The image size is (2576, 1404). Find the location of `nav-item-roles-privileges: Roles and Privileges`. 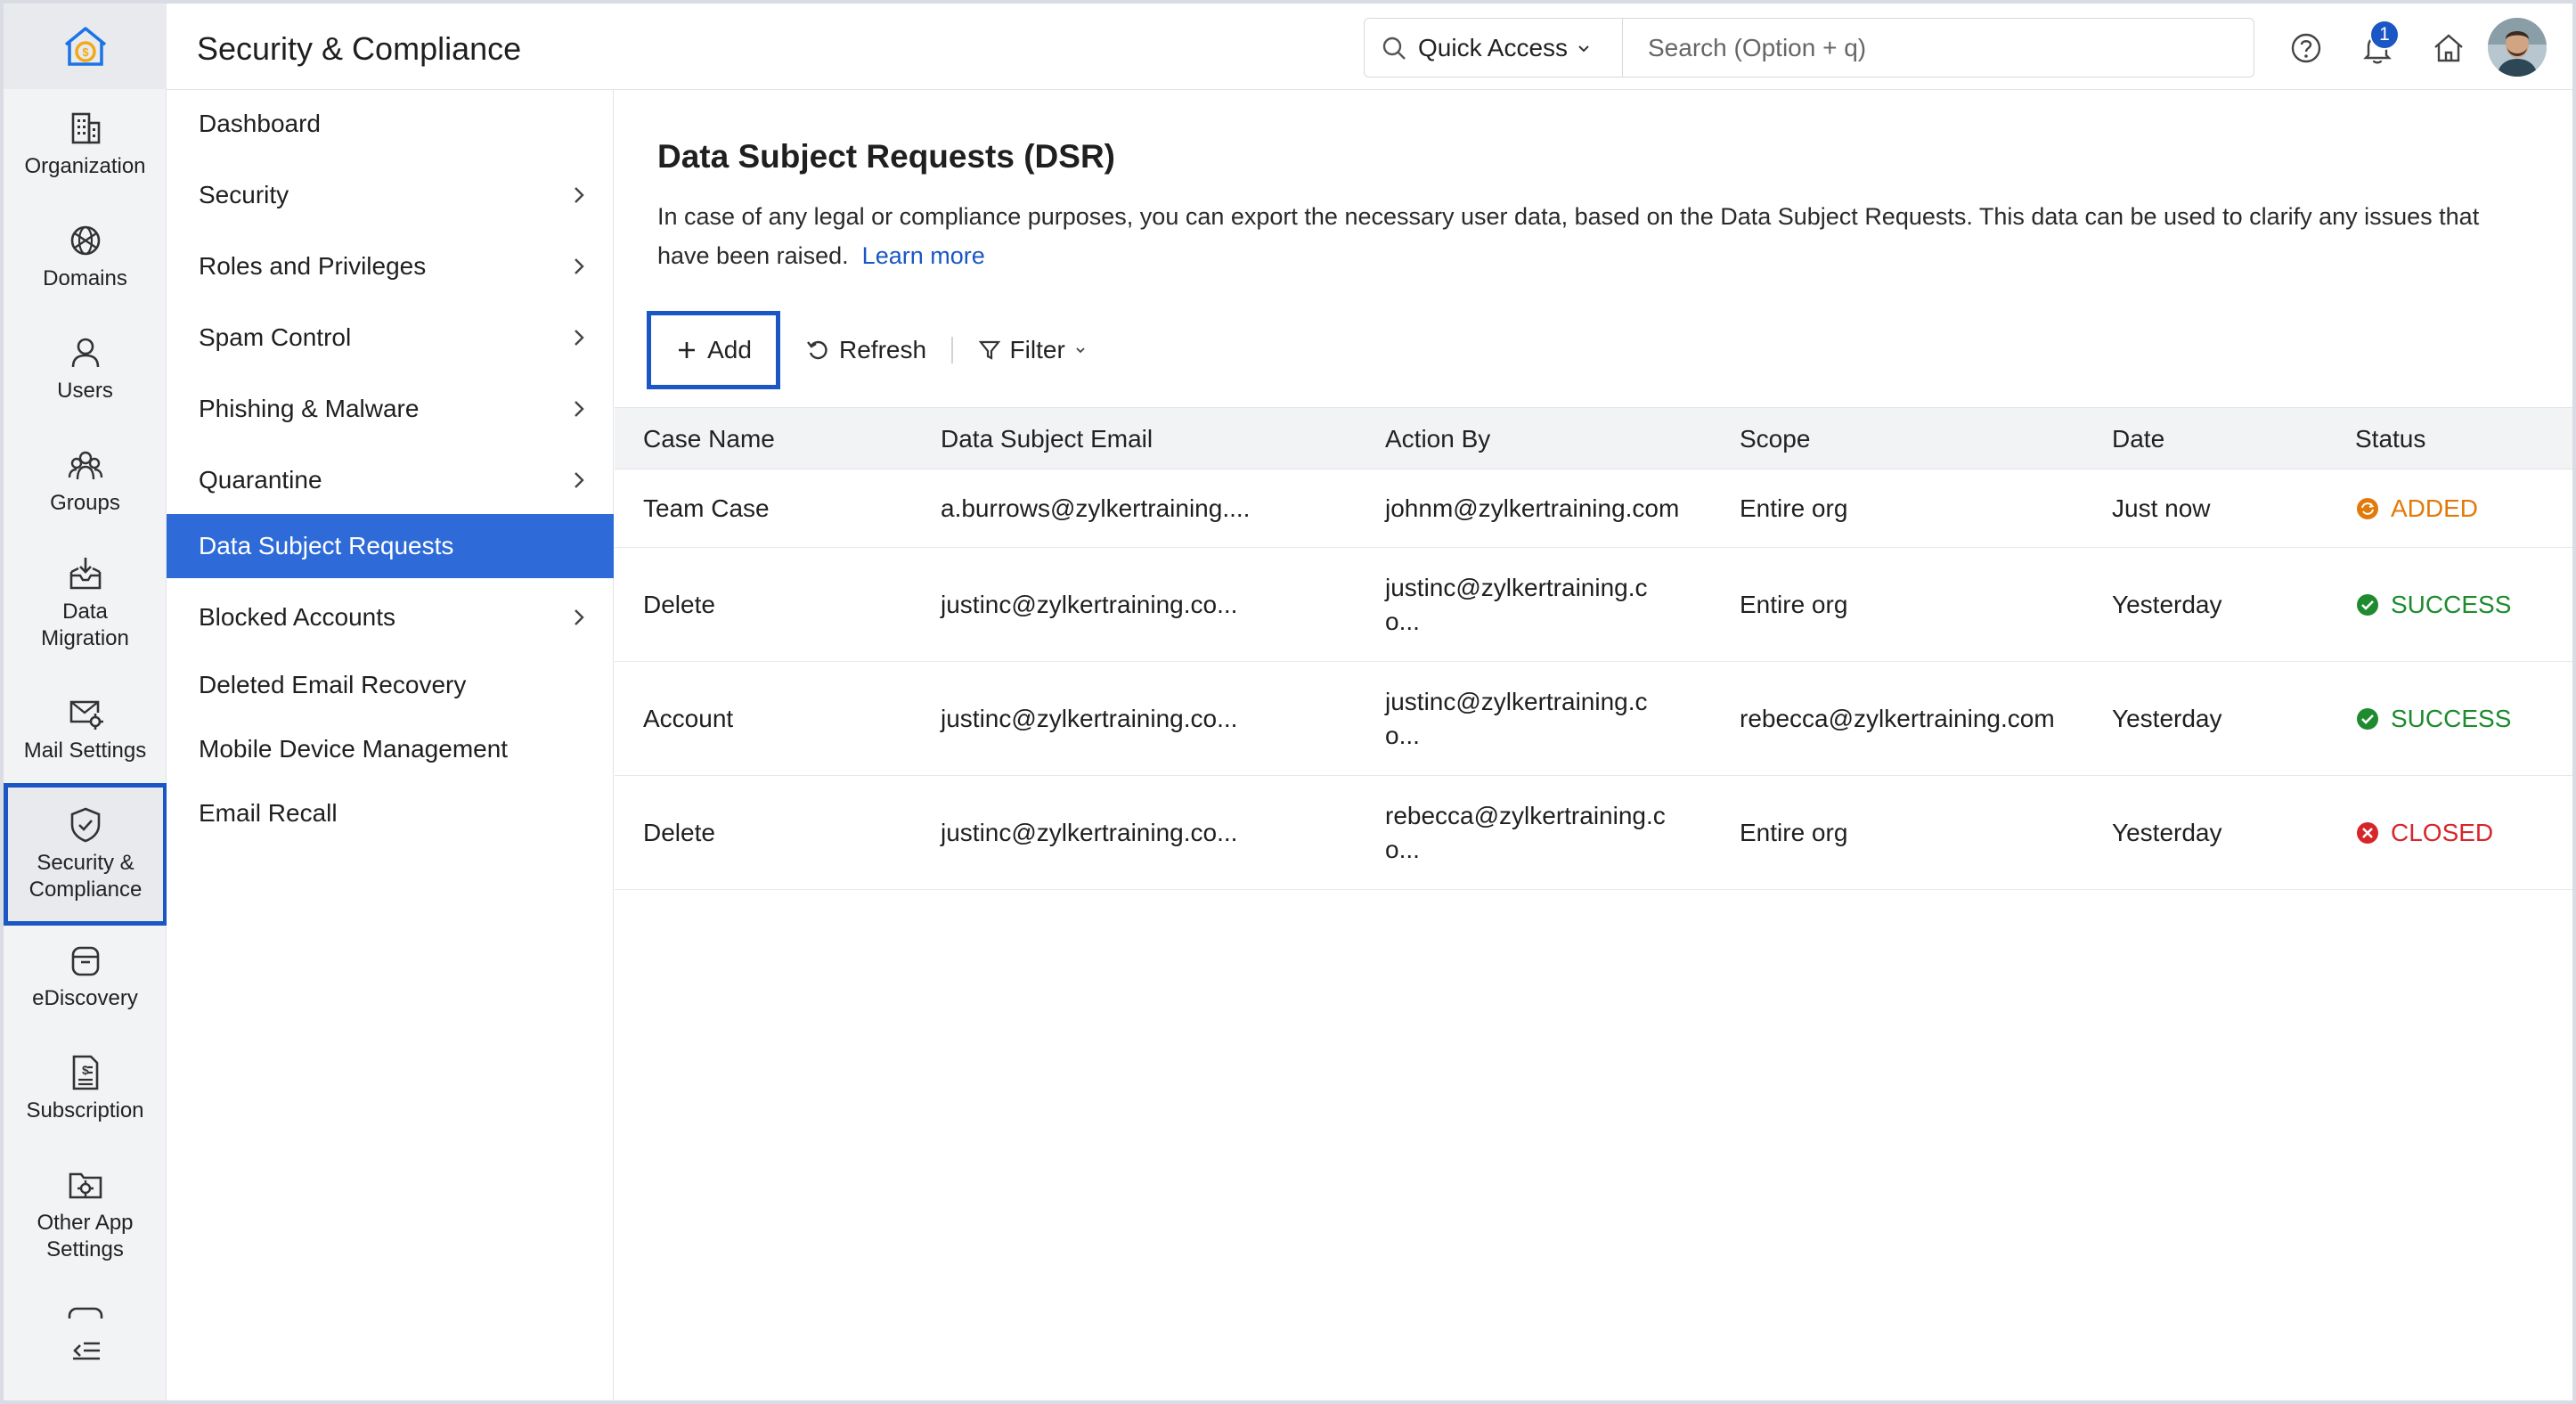

nav-item-roles-privileges: Roles and Privileges is located at coordinates (390, 266).